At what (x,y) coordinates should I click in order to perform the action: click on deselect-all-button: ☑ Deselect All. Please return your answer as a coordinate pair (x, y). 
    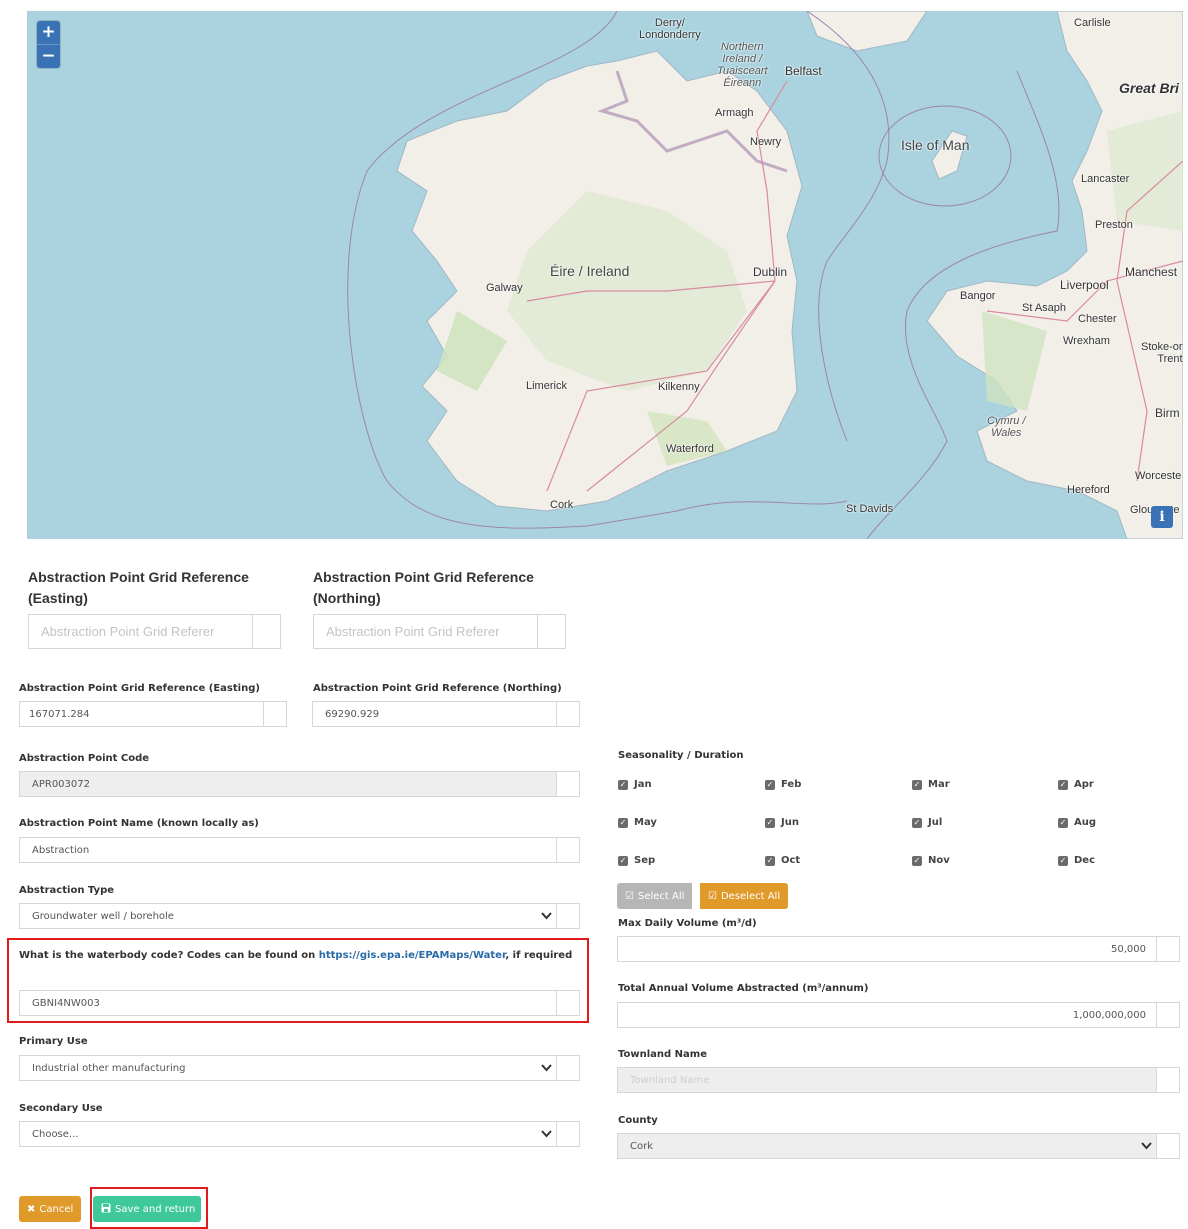
    Looking at the image, I should click on (744, 896).